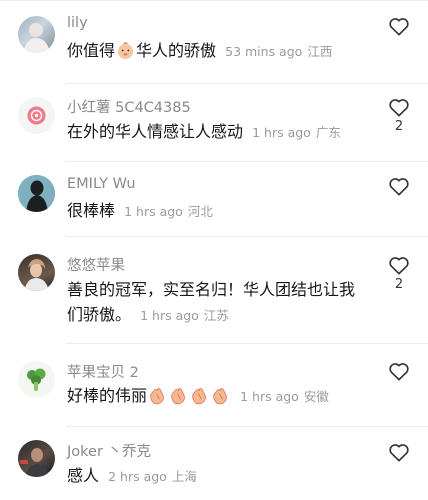 This screenshot has height=500, width=428. Describe the element at coordinates (155, 131) in the screenshot. I see `comment-text-part: 在外的华人情感让人感动` at that location.